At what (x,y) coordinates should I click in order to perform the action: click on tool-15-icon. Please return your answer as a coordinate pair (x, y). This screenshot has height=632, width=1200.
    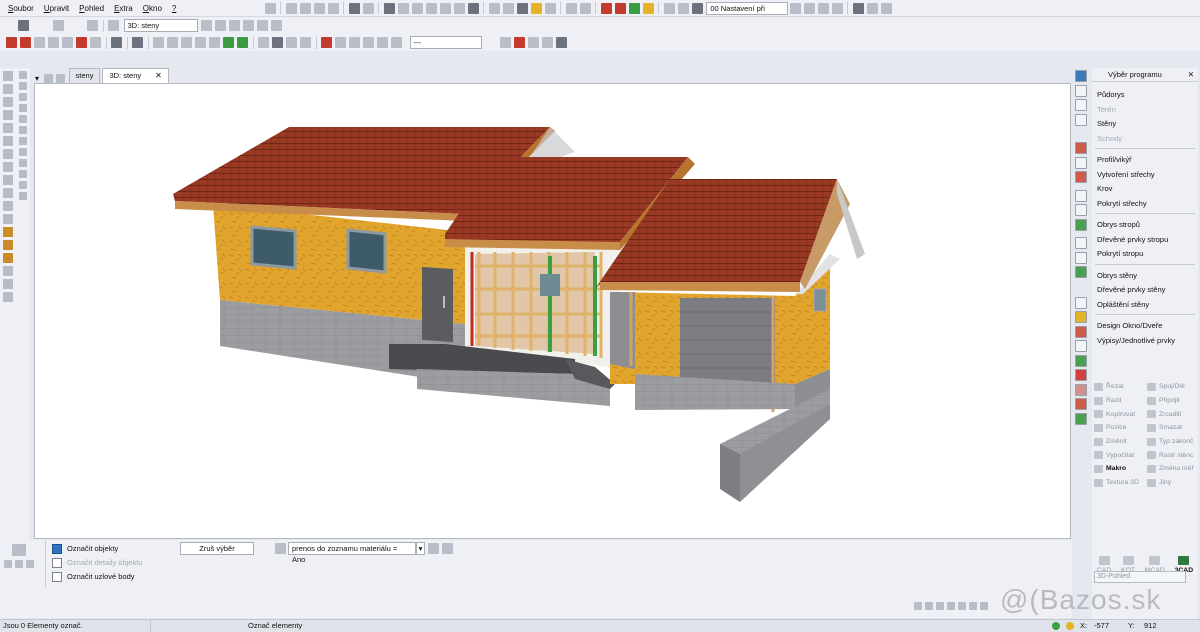
    Looking at the image, I should click on (8, 258).